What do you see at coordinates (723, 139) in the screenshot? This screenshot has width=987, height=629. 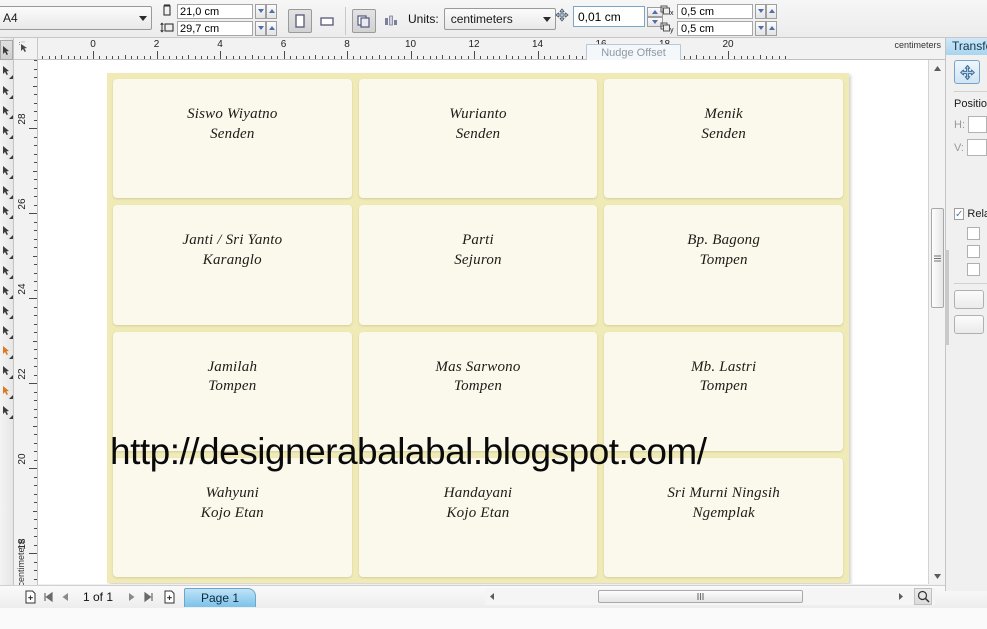 I see `label-card: Menik Senden` at bounding box center [723, 139].